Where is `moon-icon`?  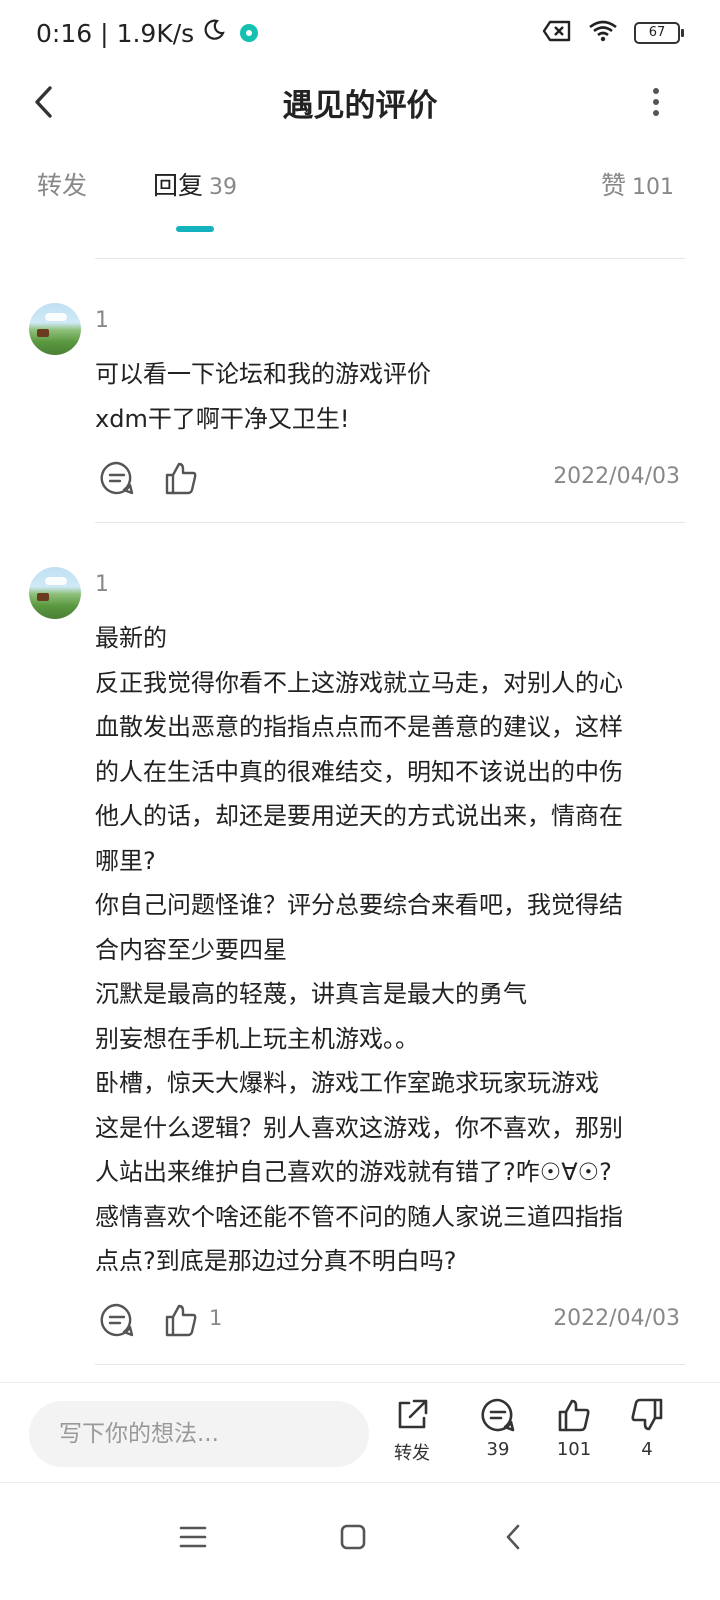 moon-icon is located at coordinates (214, 33).